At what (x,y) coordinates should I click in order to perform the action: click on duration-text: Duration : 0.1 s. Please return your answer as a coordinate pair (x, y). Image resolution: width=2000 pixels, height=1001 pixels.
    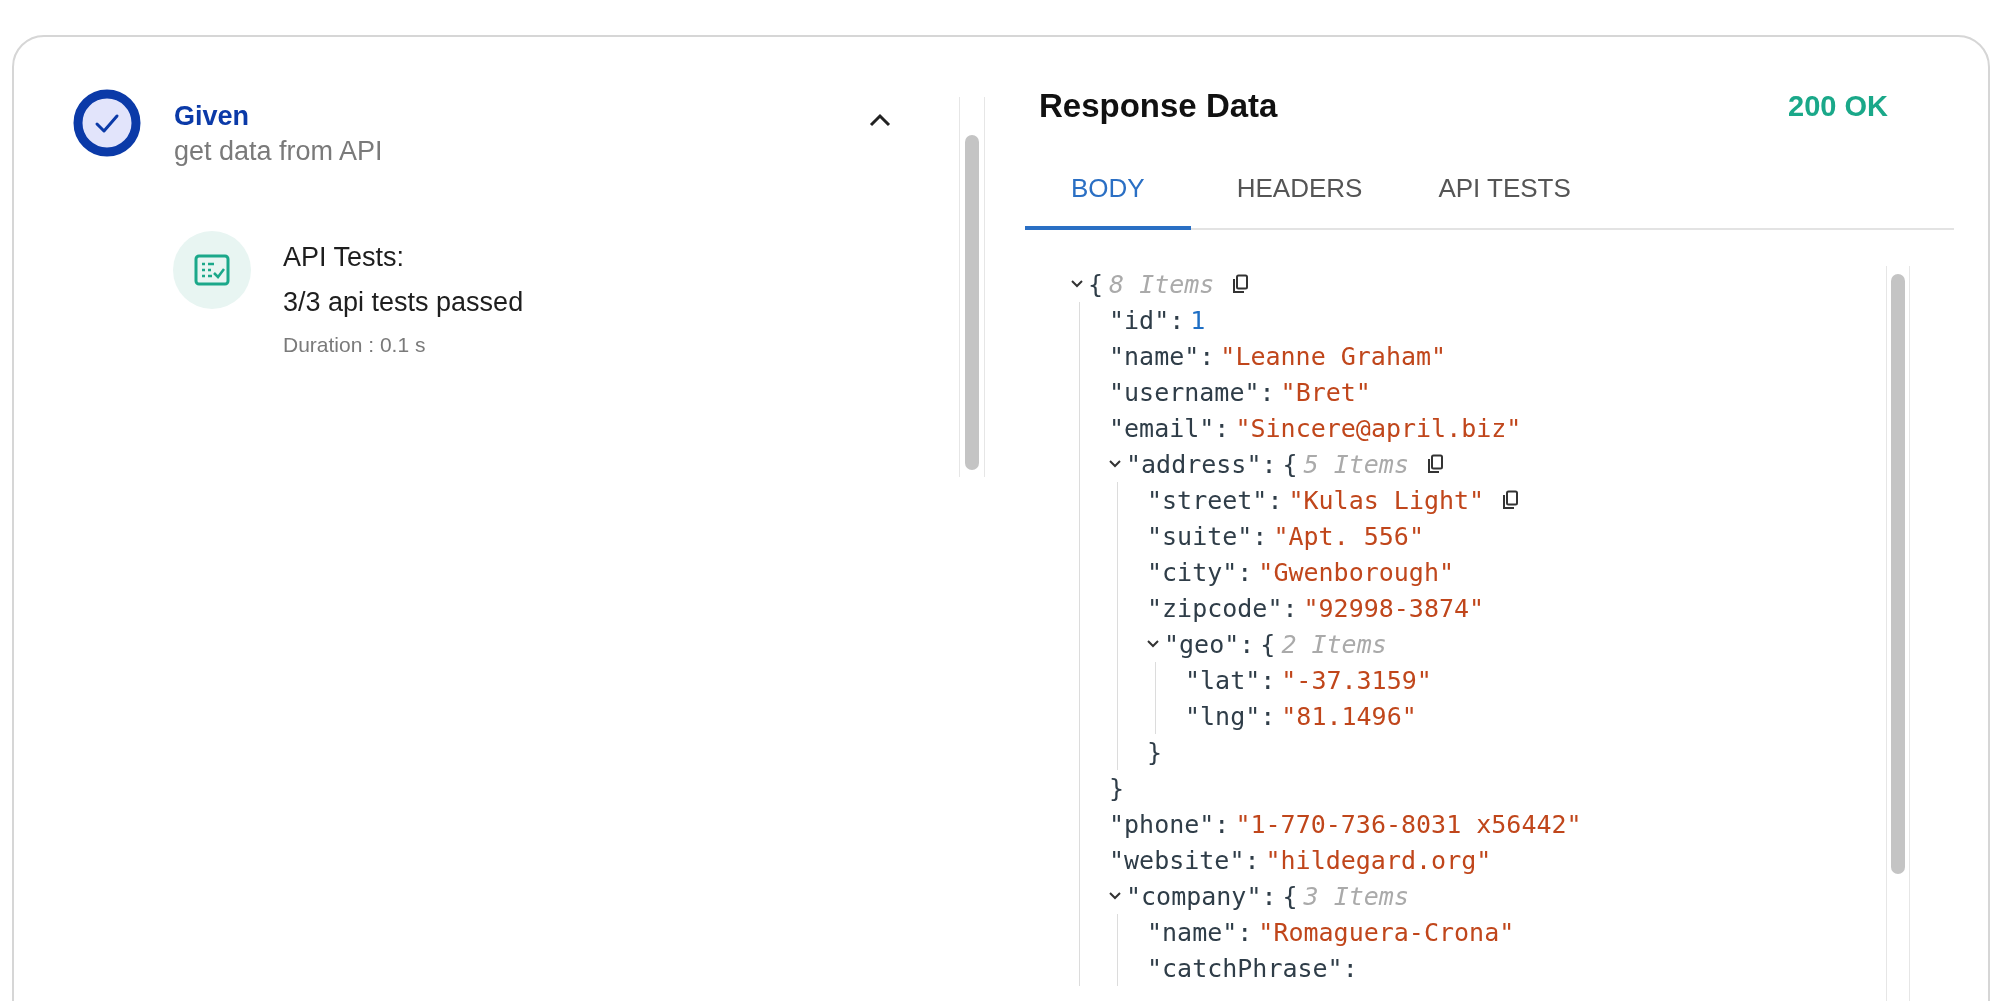
    Looking at the image, I should click on (355, 345).